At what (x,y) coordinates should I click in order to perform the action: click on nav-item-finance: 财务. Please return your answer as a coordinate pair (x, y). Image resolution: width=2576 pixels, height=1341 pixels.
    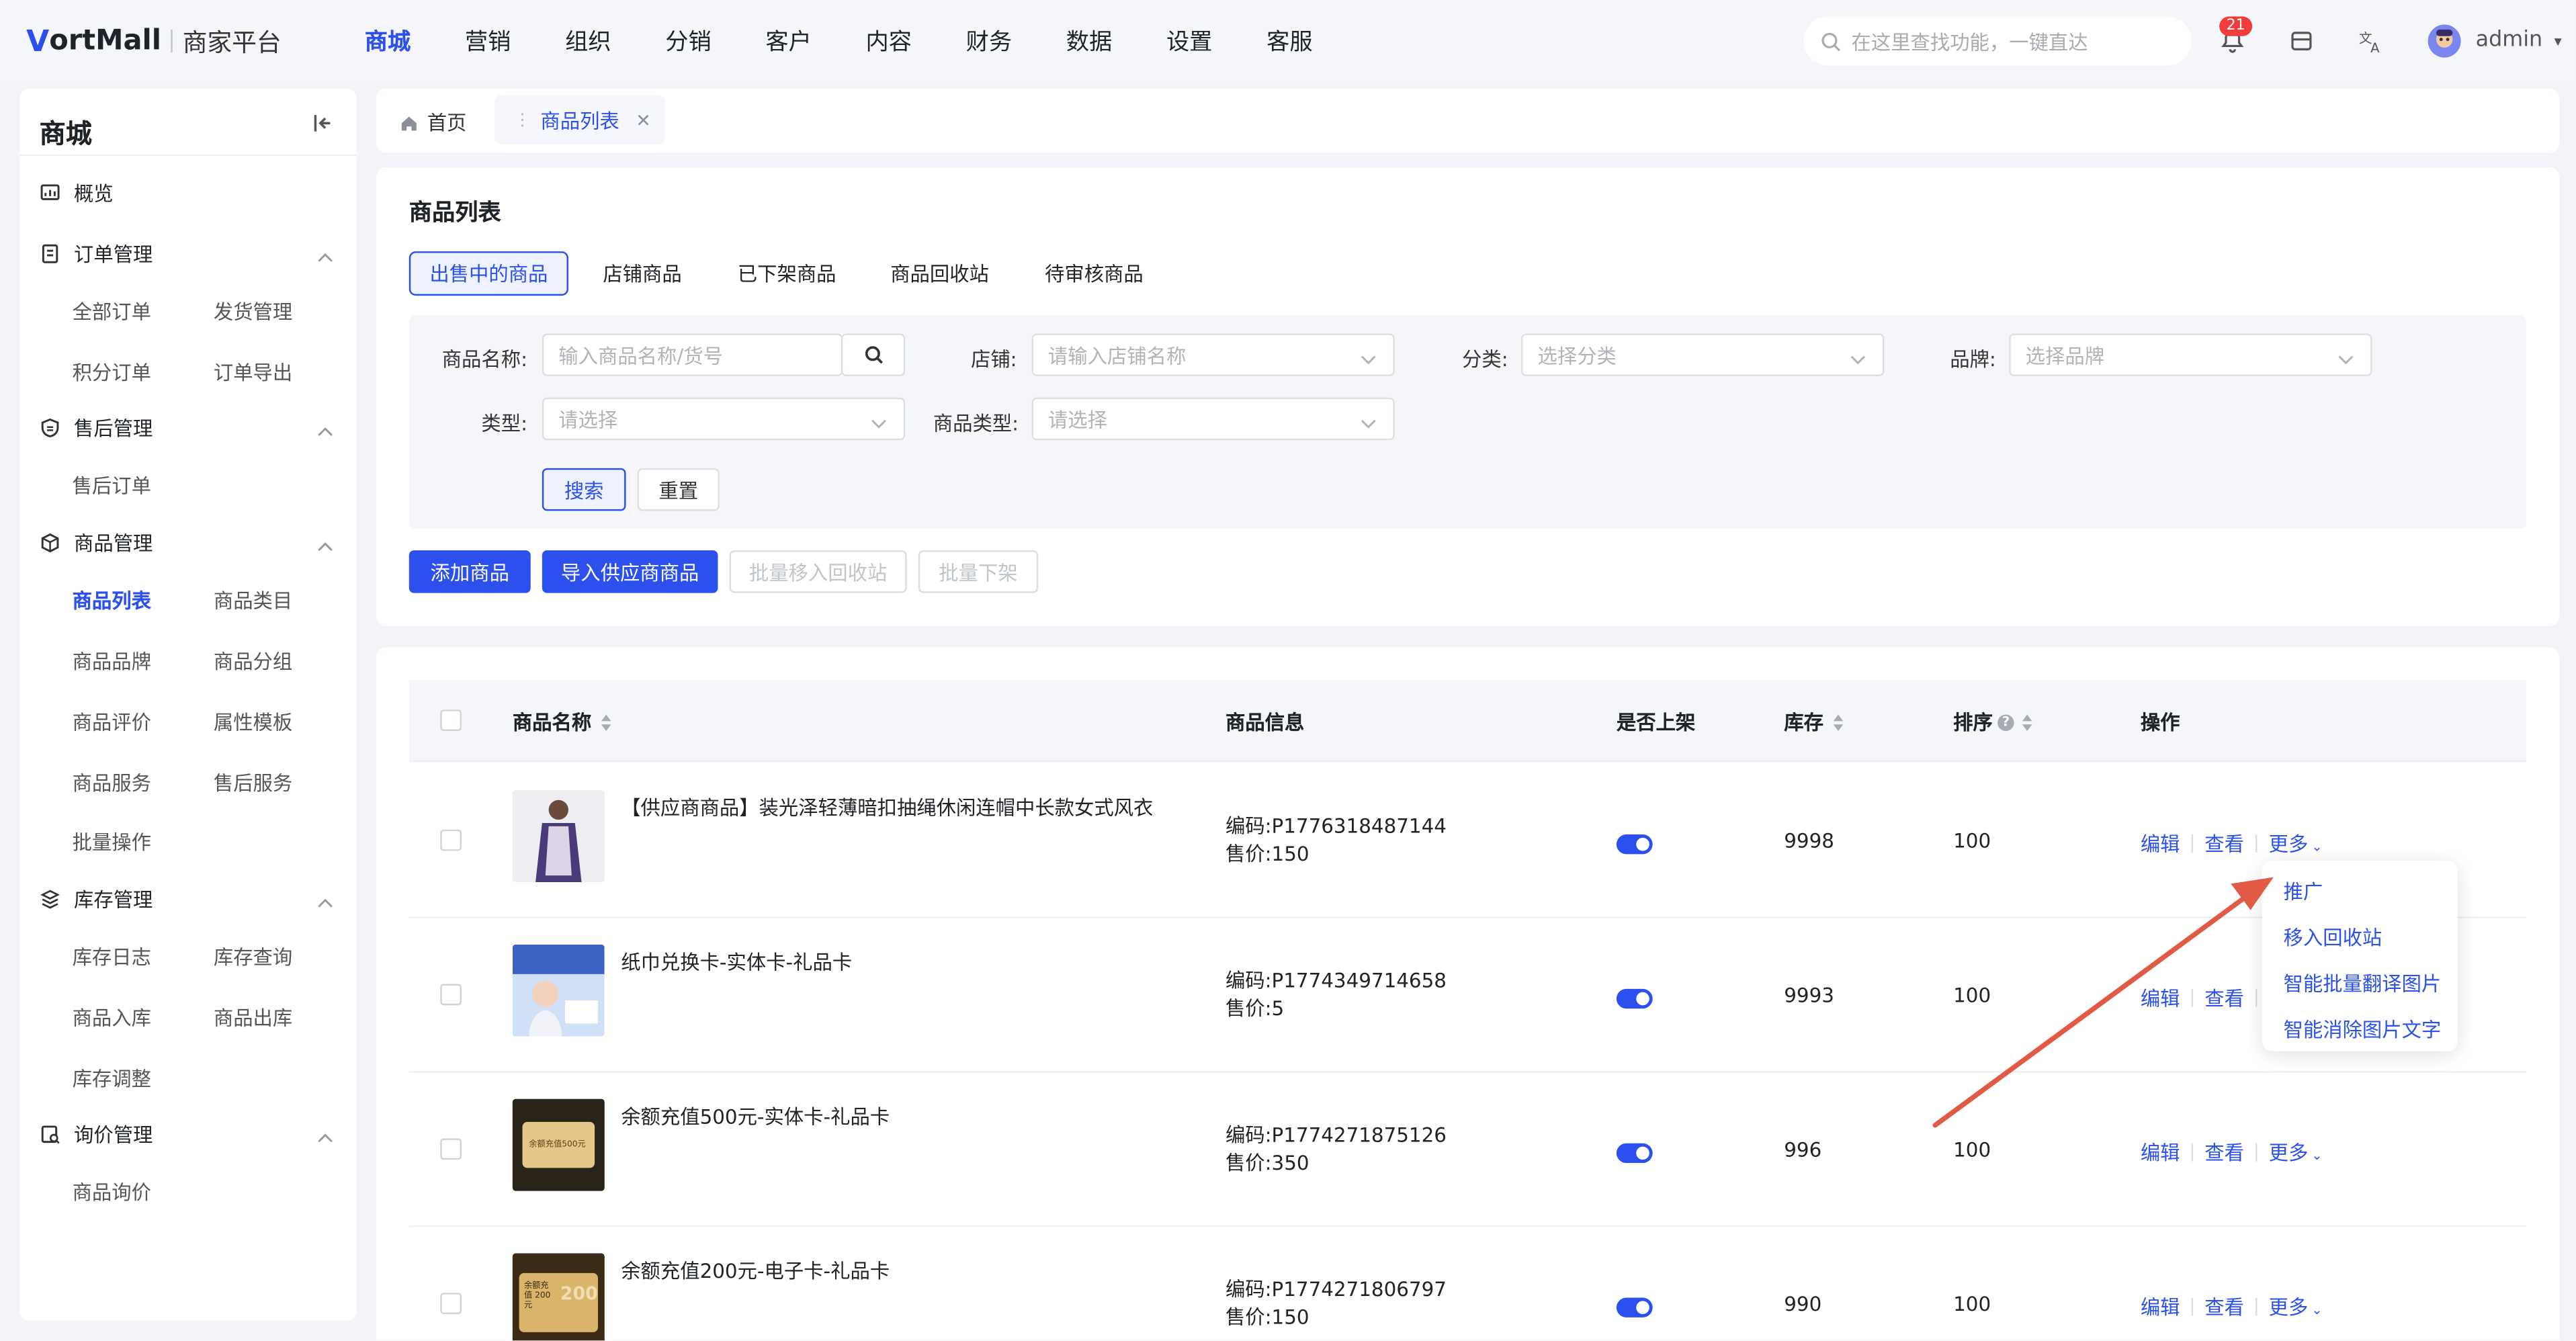
    Looking at the image, I should click on (989, 41).